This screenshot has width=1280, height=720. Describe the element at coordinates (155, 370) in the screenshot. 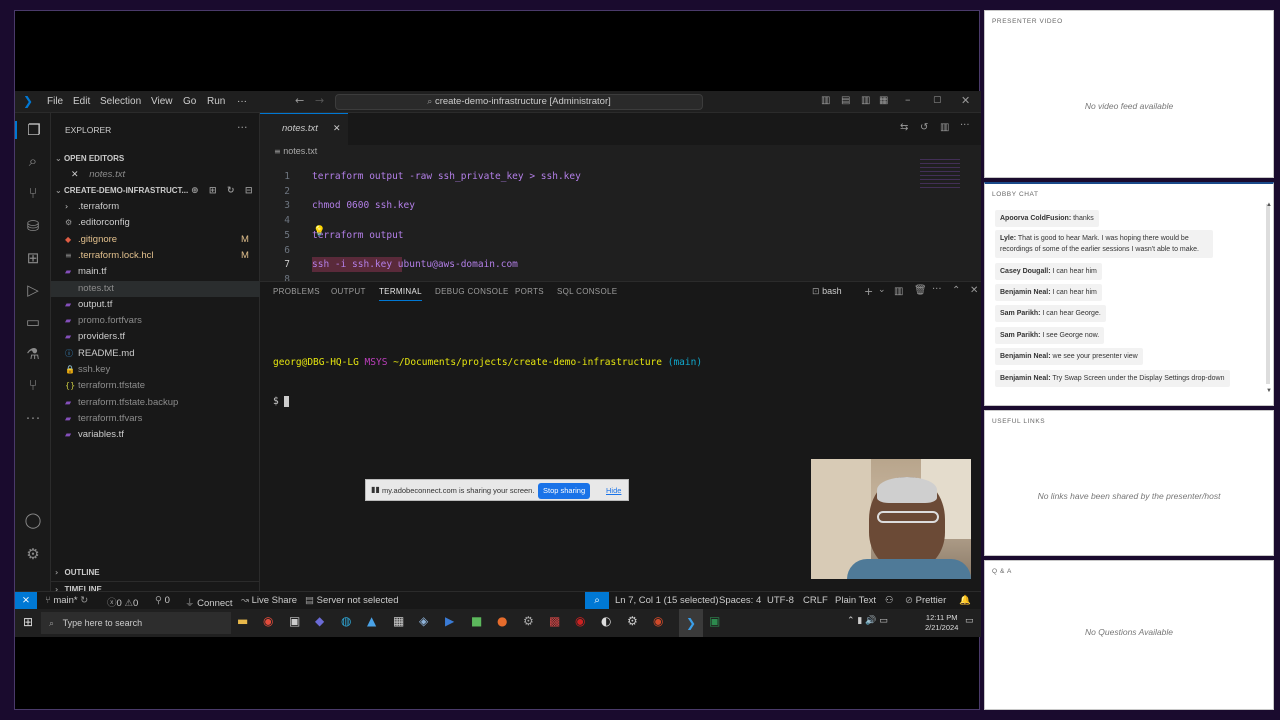

I see `file-item: 🔒 ssh.key` at that location.